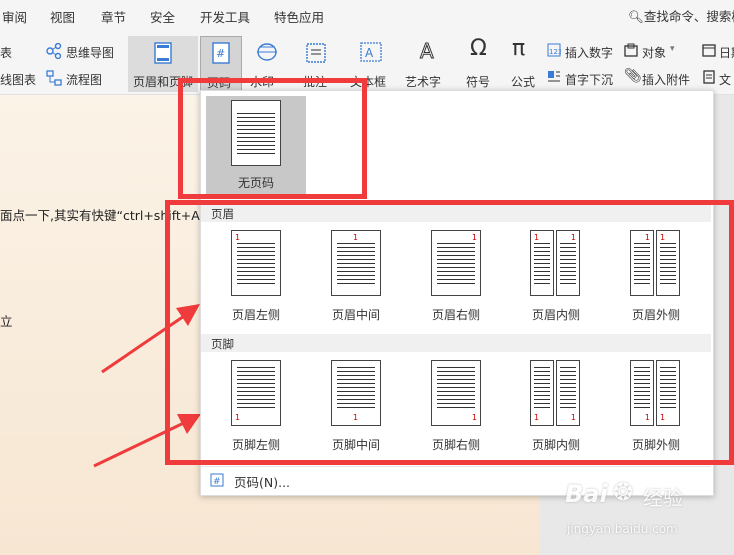 Image resolution: width=734 pixels, height=555 pixels. I want to click on drop-cap-button: 首字下沉, so click(589, 79).